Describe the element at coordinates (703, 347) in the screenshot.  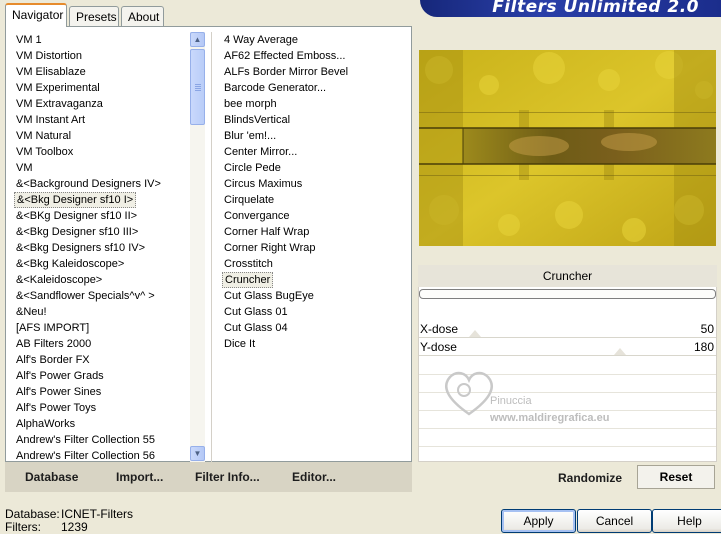
I see `param-value: 180` at that location.